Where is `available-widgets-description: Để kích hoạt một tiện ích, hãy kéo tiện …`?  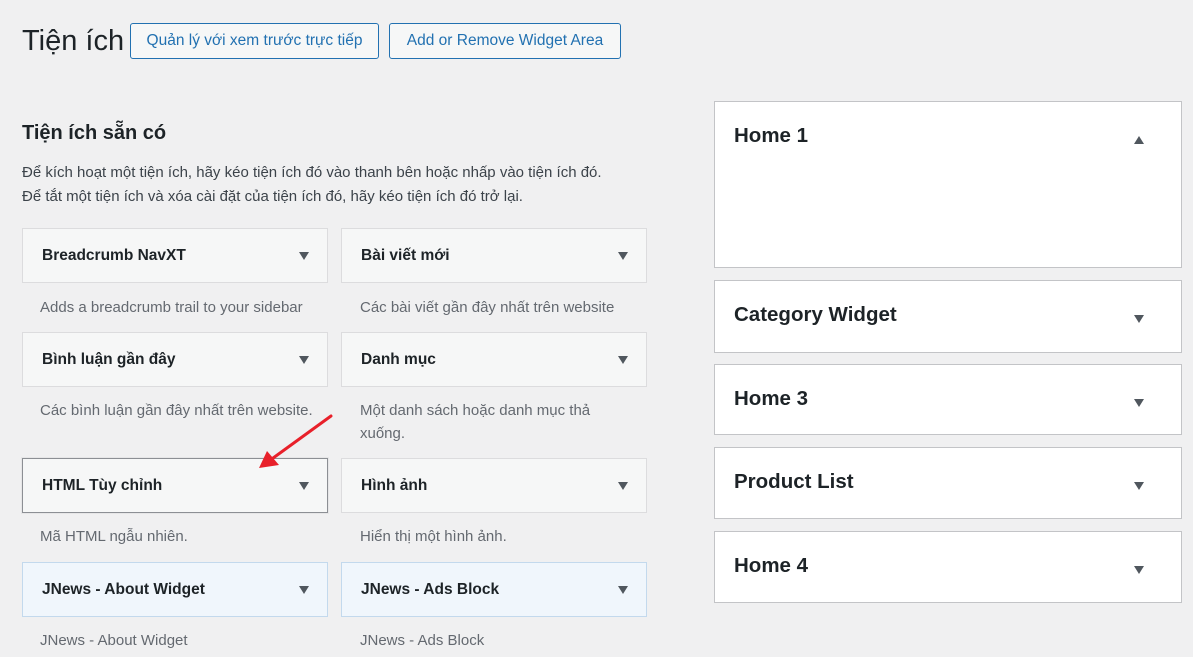
available-widgets-description: Để kích hoạt một tiện ích, hãy kéo tiện … is located at coordinates (352, 185).